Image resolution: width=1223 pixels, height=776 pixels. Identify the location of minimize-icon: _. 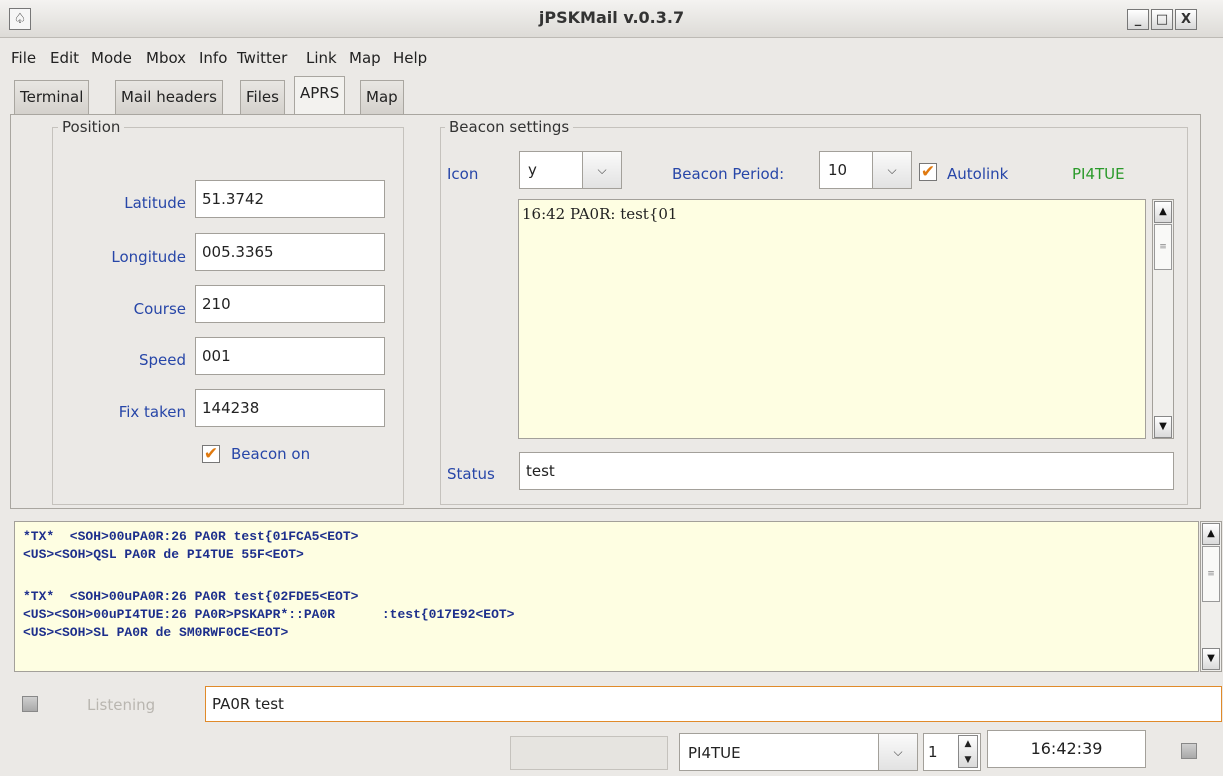
(1138, 19).